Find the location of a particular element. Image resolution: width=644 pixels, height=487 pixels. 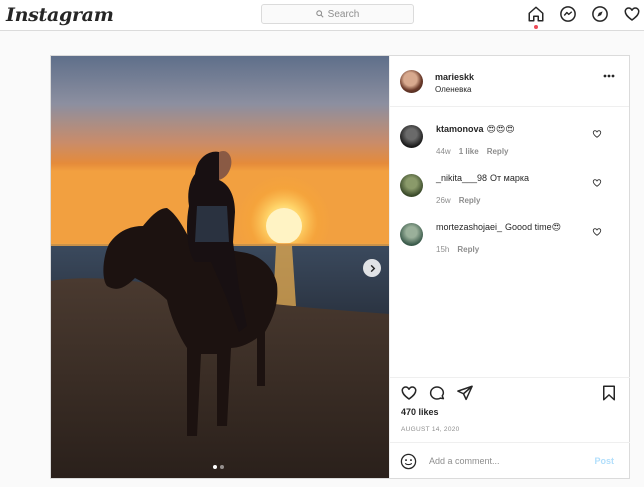

emoji-icon is located at coordinates (408, 461).